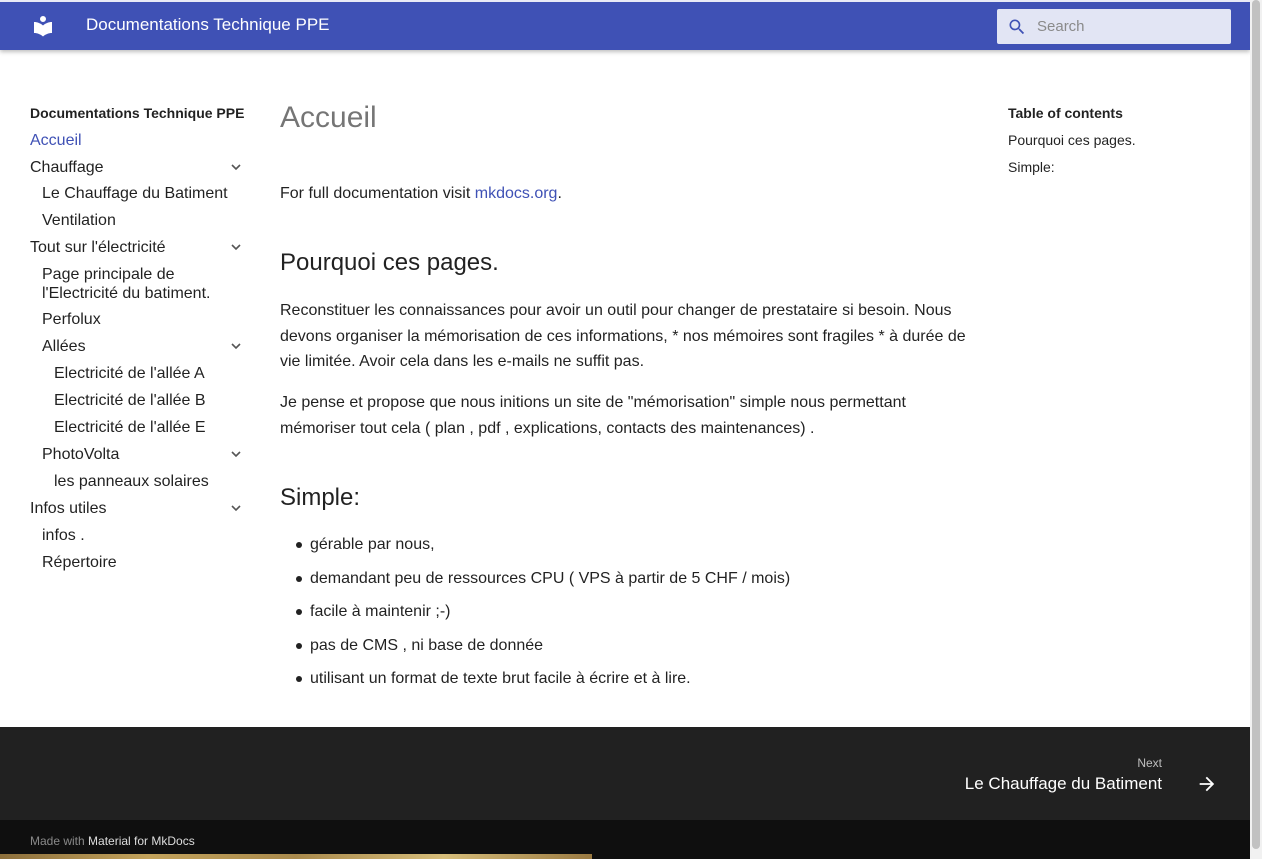  I want to click on site-title: Documentations Technique PPE, so click(208, 25).